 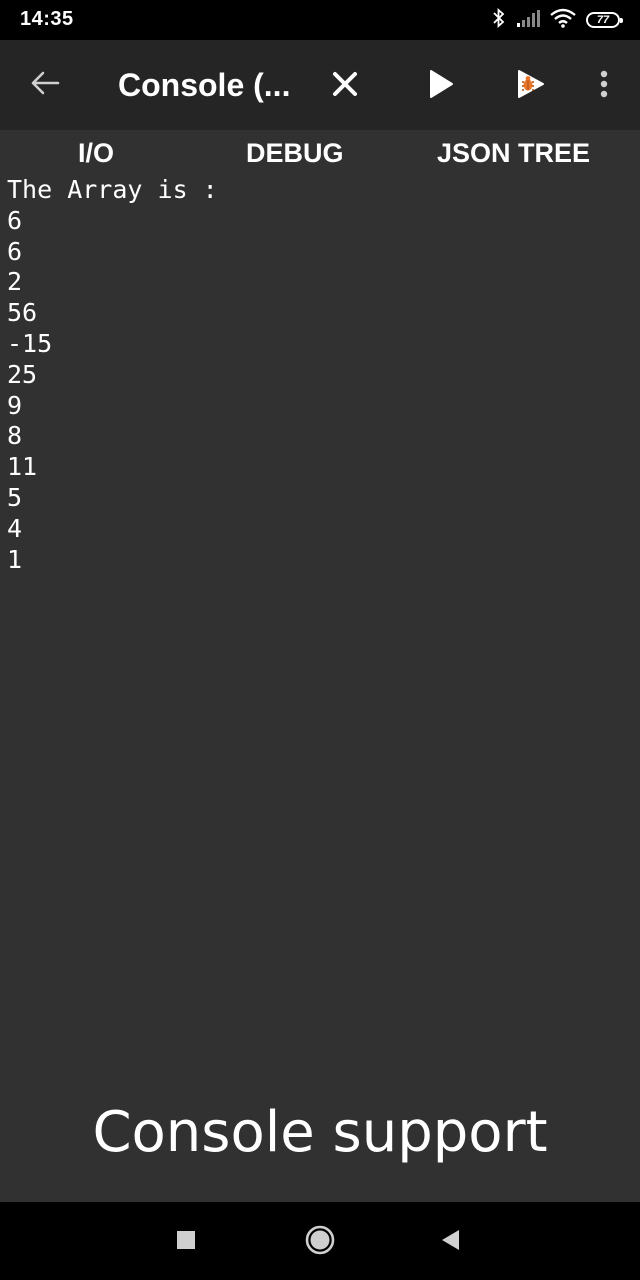 I want to click on recents-button, so click(x=186, y=1242).